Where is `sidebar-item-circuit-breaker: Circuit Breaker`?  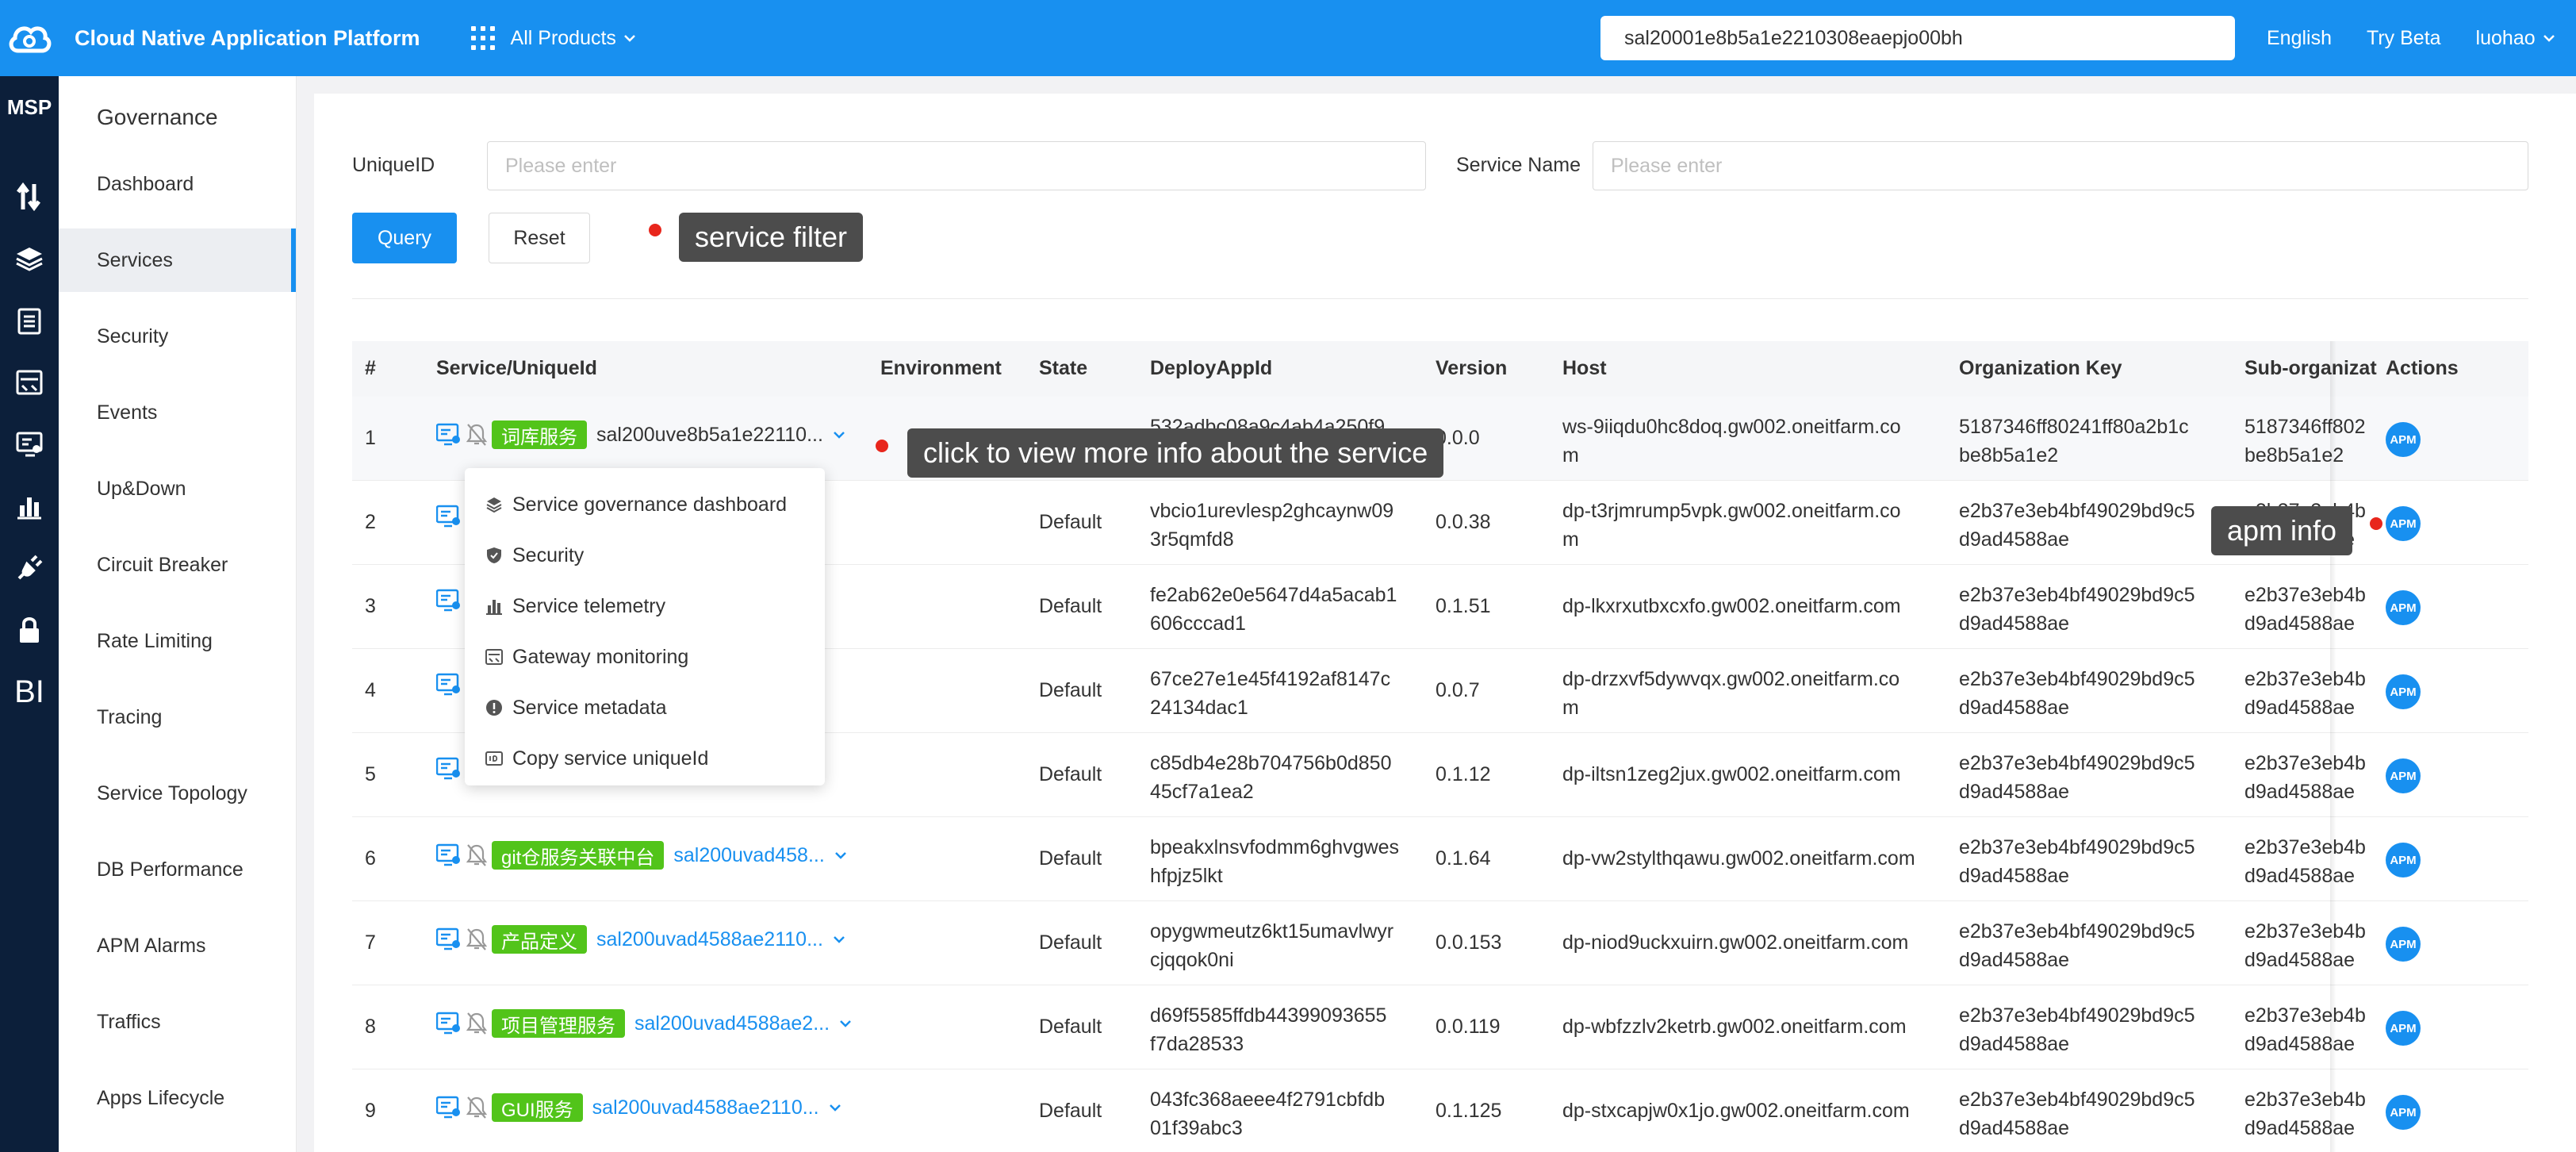 sidebar-item-circuit-breaker: Circuit Breaker is located at coordinates (178, 565).